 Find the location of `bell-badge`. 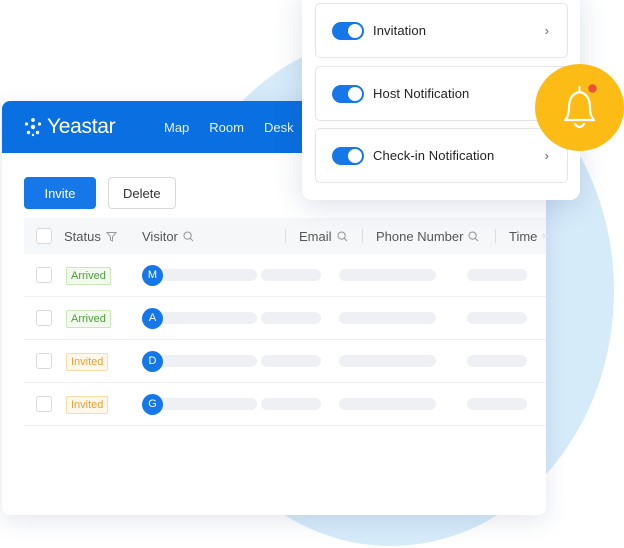

bell-badge is located at coordinates (579, 107).